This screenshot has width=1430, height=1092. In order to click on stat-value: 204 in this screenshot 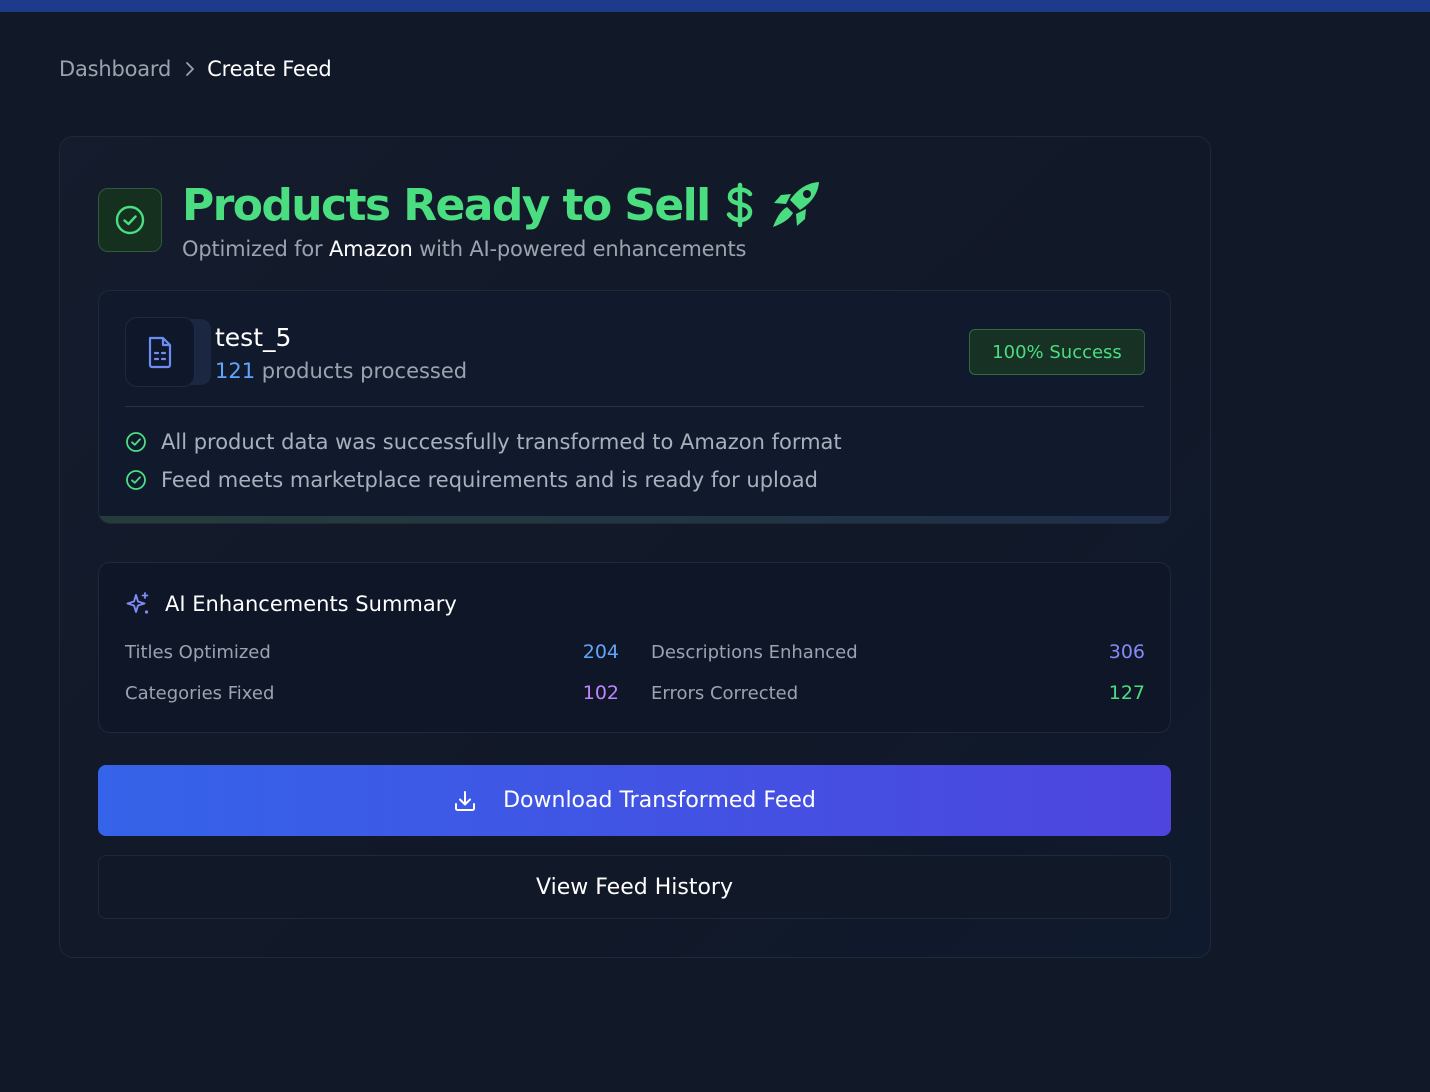, I will do `click(600, 652)`.